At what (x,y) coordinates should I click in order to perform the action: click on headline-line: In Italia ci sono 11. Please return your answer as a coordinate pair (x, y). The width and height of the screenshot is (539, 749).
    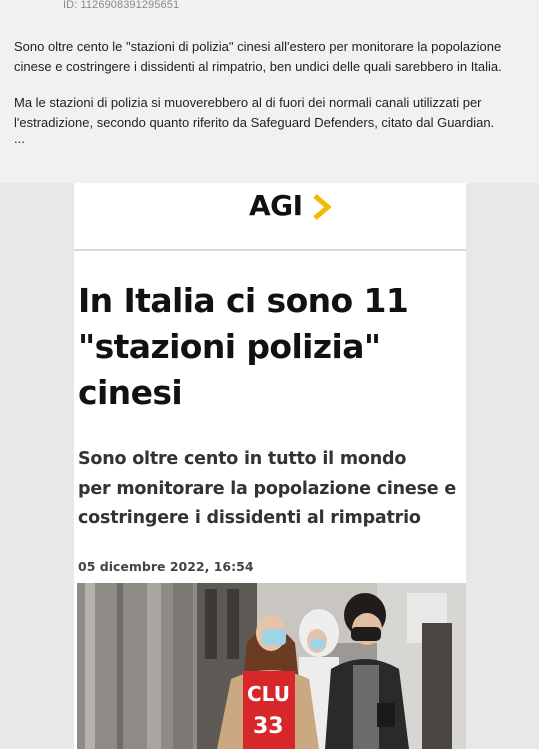
    Looking at the image, I should click on (243, 300).